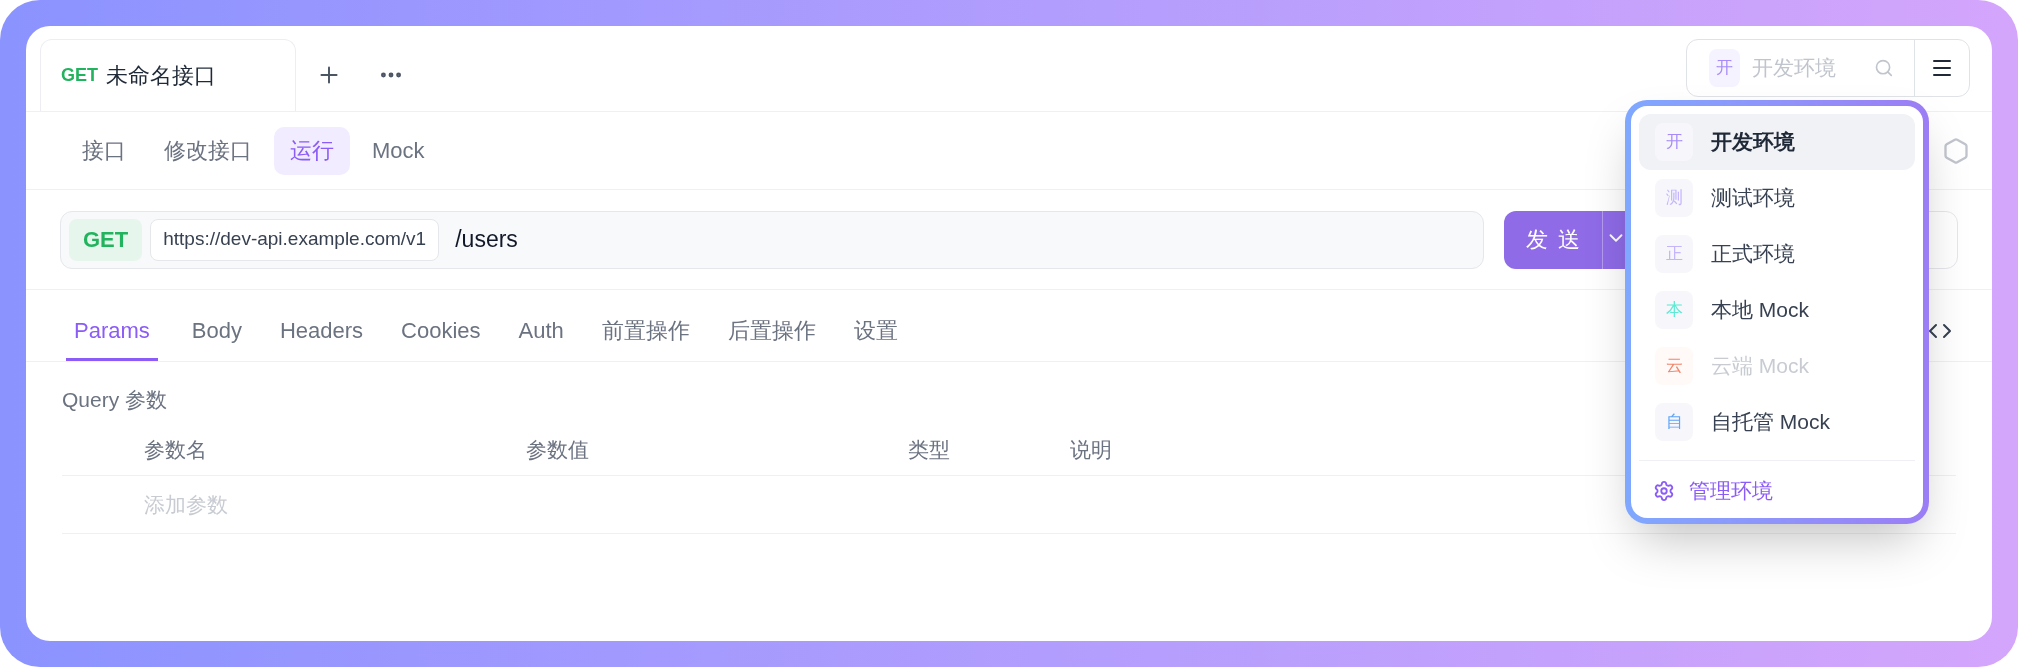 The image size is (2018, 667). Describe the element at coordinates (1753, 198) in the screenshot. I see `environment-name: 测试环境` at that location.